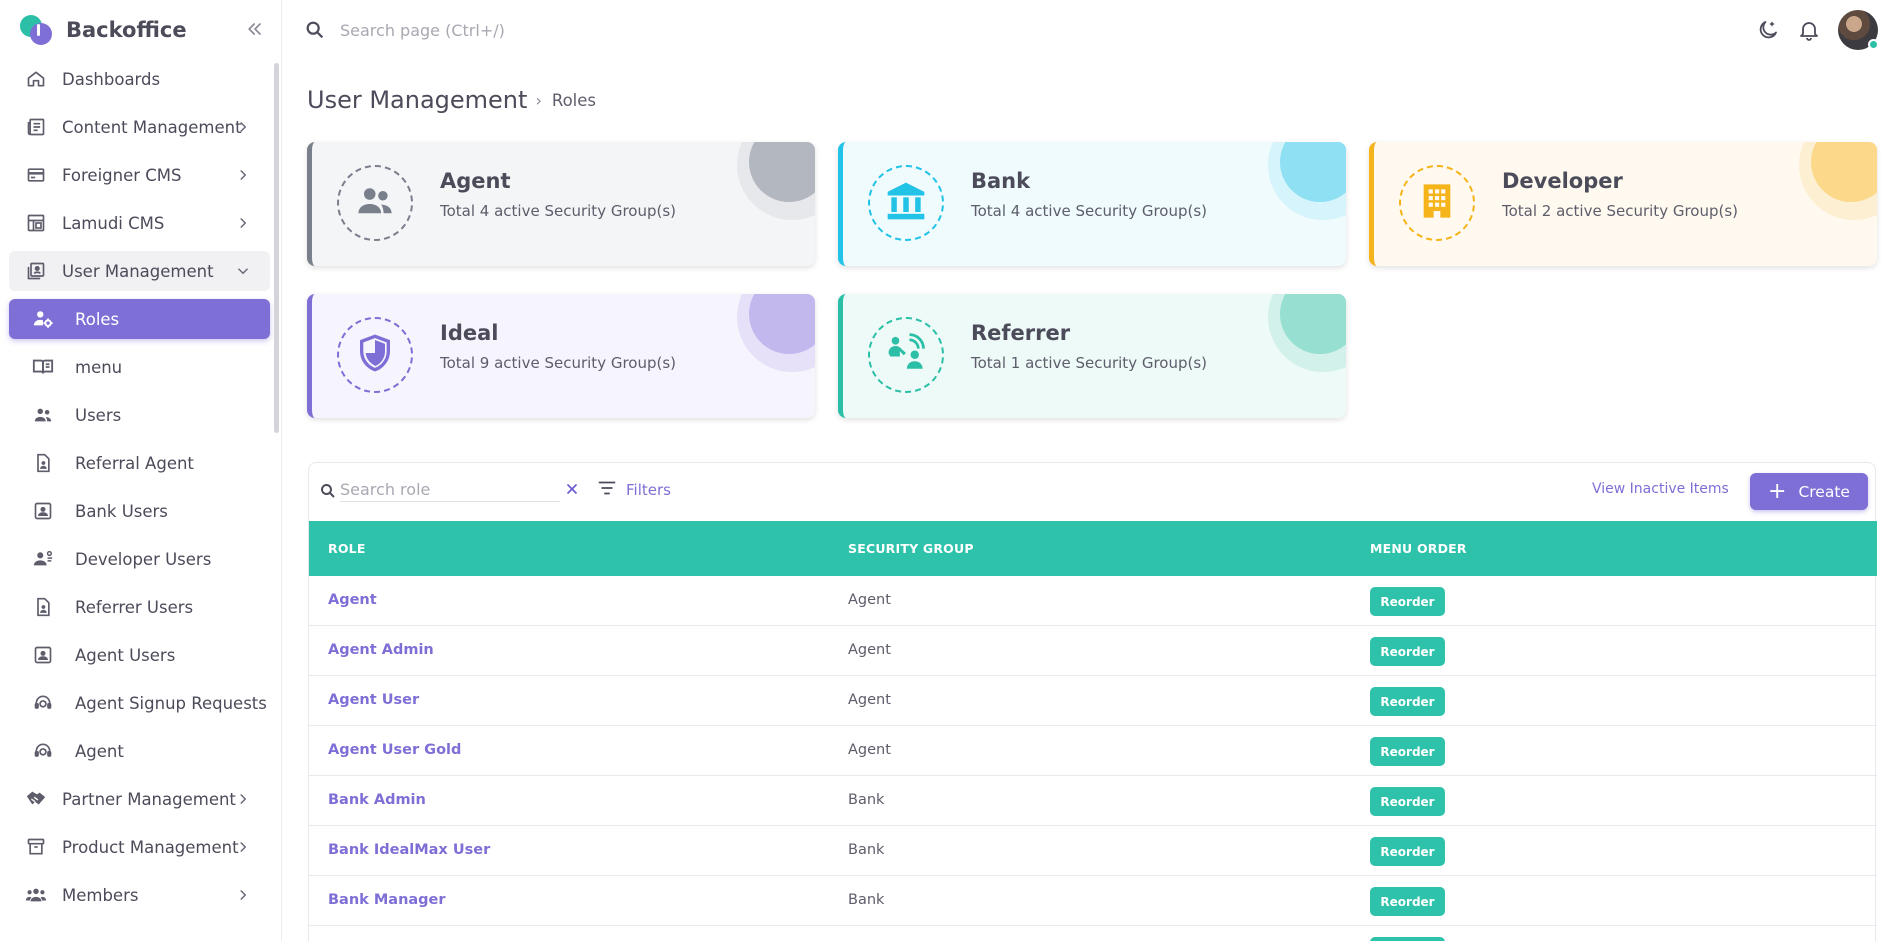 The height and width of the screenshot is (941, 1895). Describe the element at coordinates (347, 548) in the screenshot. I see `column-header-role: ROLE` at that location.